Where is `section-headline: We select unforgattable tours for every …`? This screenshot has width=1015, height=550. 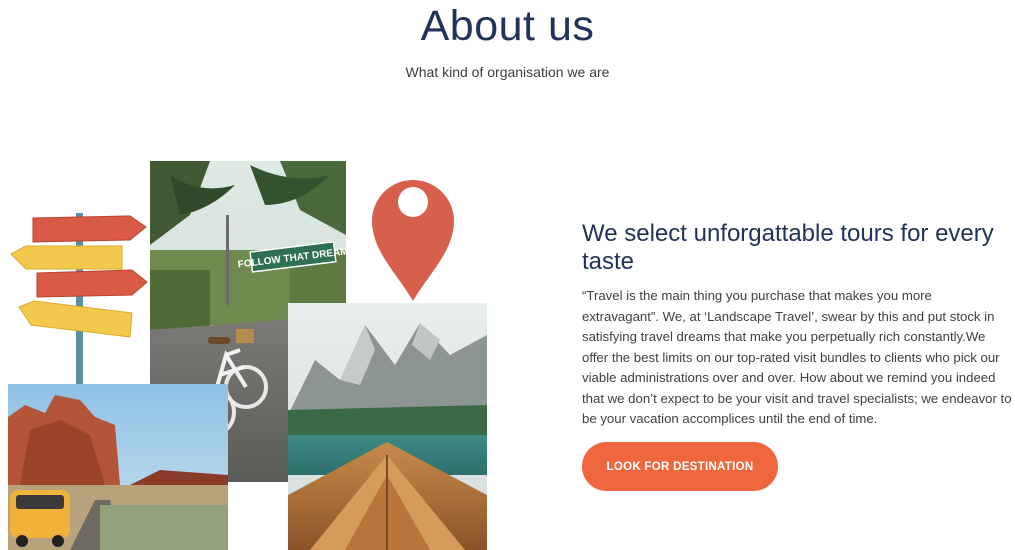
section-headline: We select unforgattable tours for every … is located at coordinates (788, 247).